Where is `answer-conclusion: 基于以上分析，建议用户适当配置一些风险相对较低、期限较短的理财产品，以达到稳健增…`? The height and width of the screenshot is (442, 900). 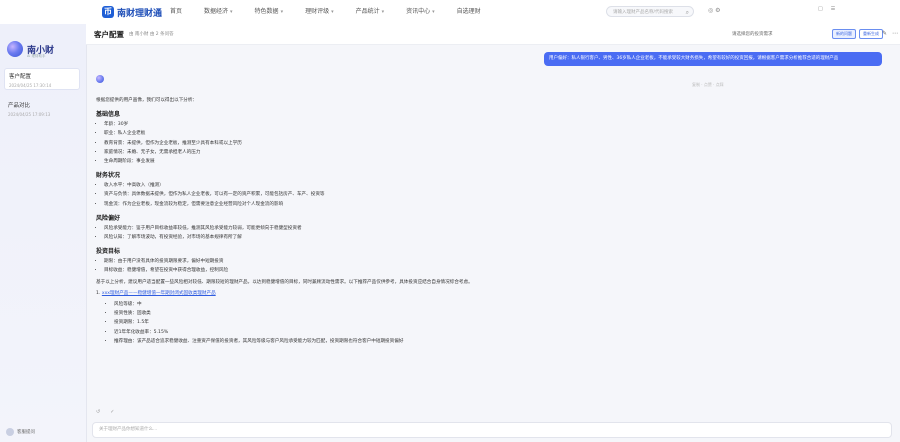 answer-conclusion: 基于以上分析，建议用户适当配置一些风险相对较低、期限较短的理财产品，以达到稳健增… is located at coordinates (284, 282).